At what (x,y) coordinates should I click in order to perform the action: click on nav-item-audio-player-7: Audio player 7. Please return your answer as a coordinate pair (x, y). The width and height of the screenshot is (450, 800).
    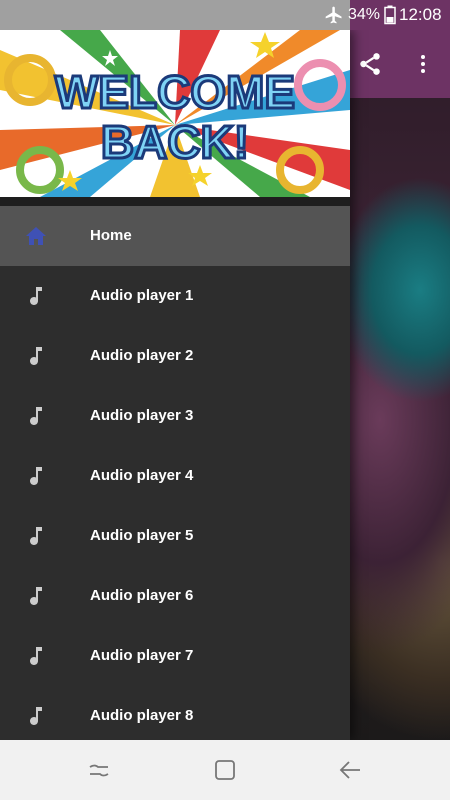
    Looking at the image, I should click on (175, 656).